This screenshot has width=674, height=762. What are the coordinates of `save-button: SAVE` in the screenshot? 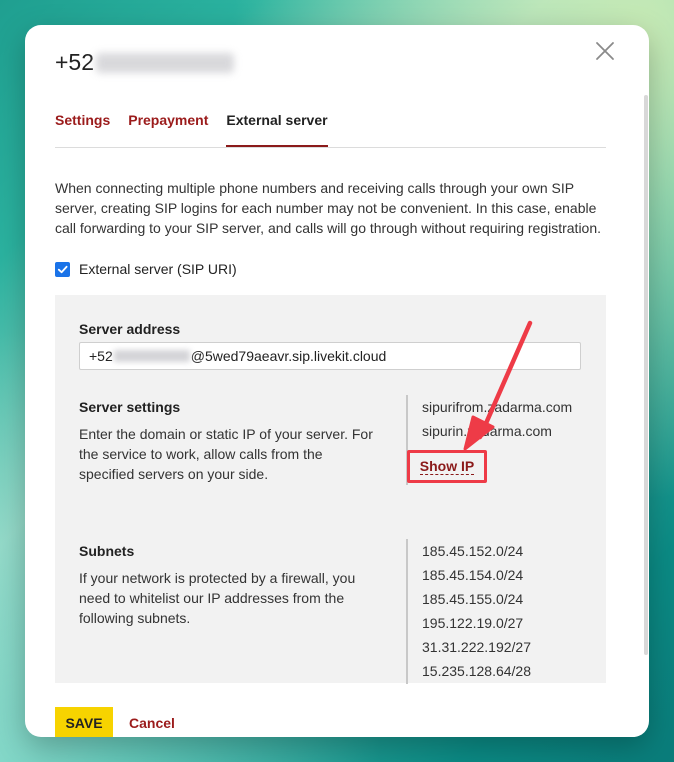 It's located at (84, 722).